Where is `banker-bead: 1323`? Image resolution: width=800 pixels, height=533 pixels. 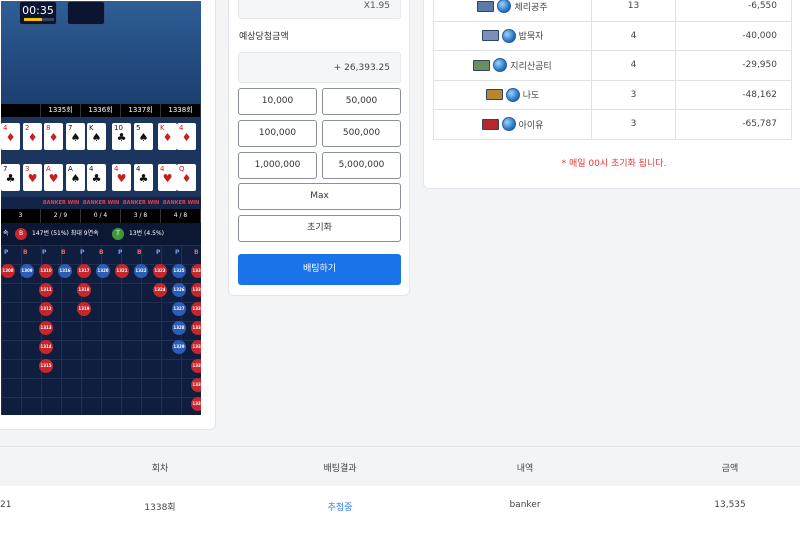
banker-bead: 1323 is located at coordinates (160, 271).